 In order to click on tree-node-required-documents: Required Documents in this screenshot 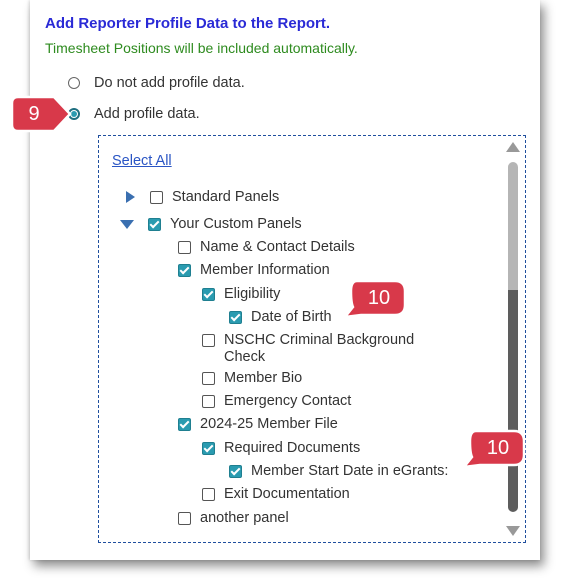, I will do `click(281, 448)`.